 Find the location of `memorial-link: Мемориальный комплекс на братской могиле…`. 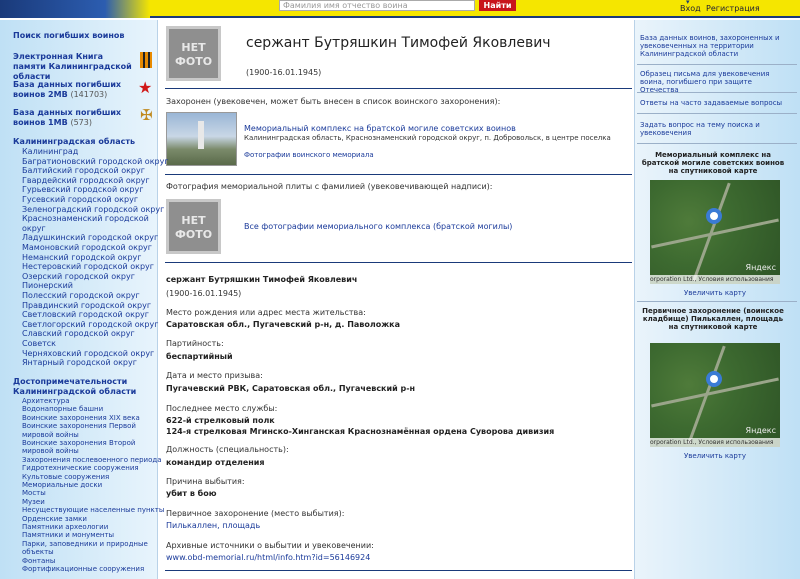

memorial-link: Мемориальный комплекс на братской могиле… is located at coordinates (380, 129).